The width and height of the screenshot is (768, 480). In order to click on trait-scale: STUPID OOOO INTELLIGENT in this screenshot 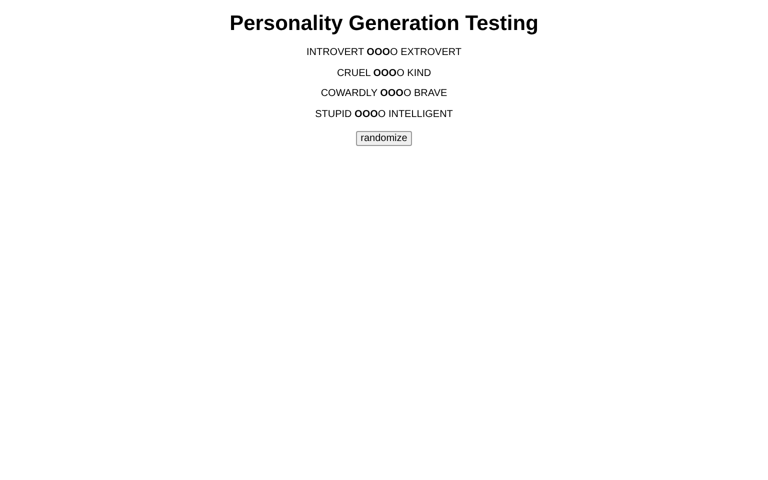, I will do `click(384, 114)`.